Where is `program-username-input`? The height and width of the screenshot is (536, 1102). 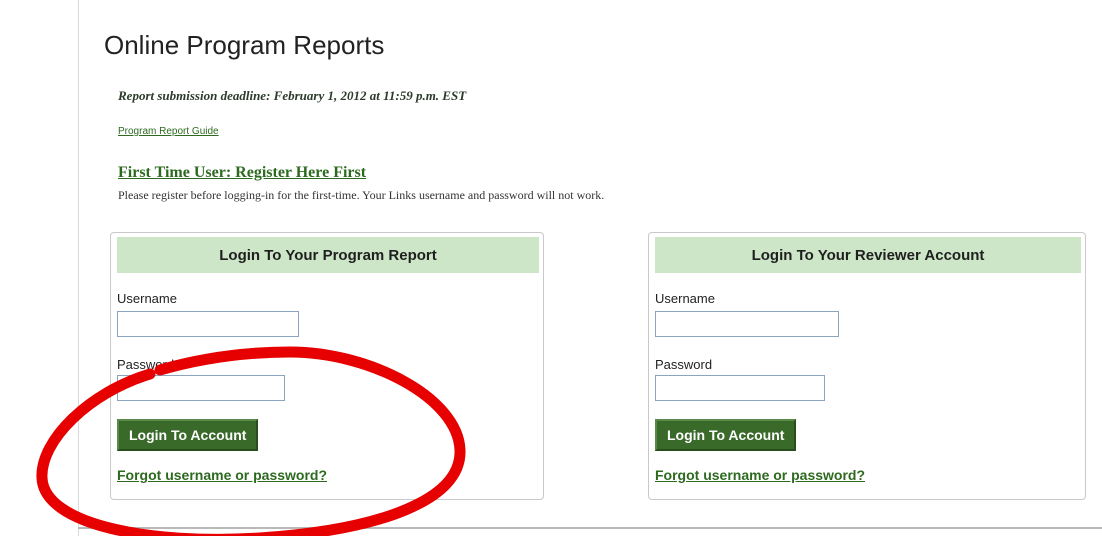 program-username-input is located at coordinates (208, 324).